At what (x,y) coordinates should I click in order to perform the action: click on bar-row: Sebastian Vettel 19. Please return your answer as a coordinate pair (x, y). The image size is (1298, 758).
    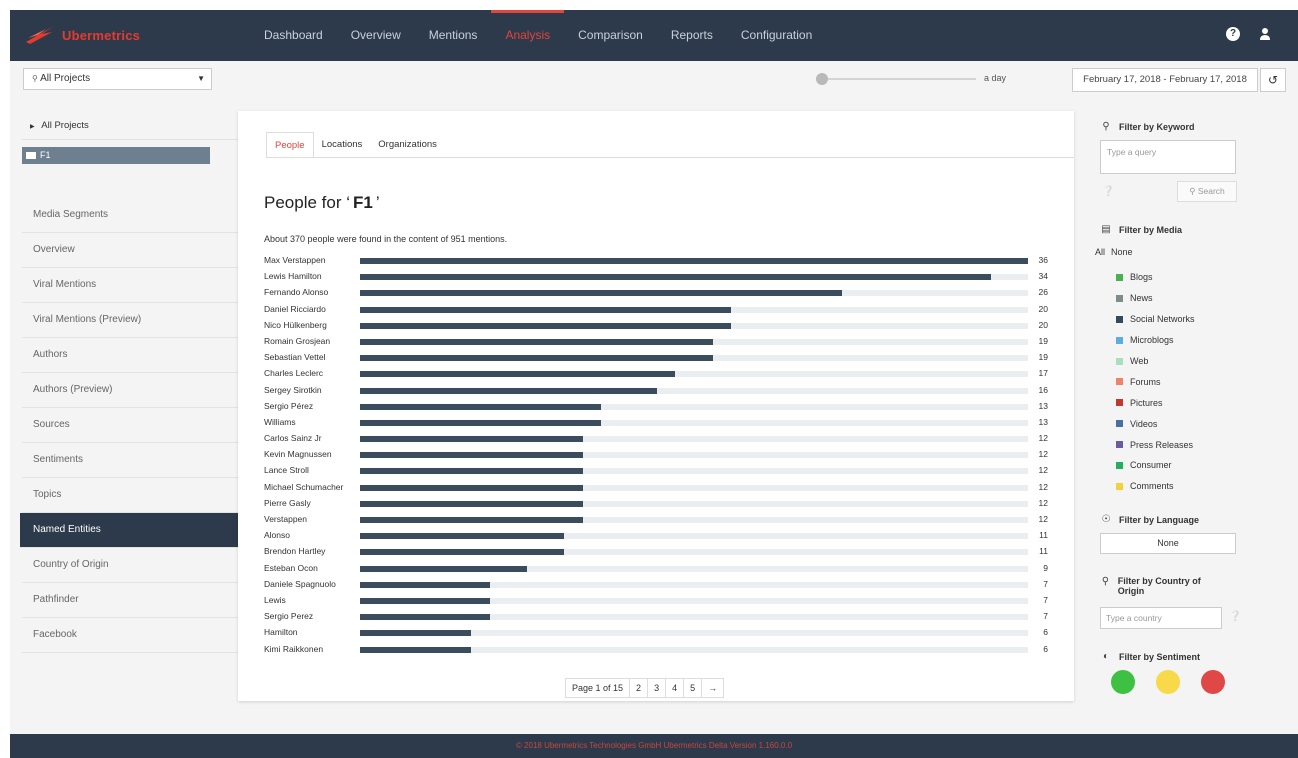
    Looking at the image, I should click on (659, 358).